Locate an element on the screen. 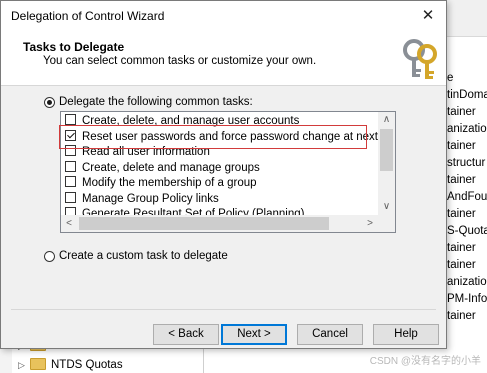 This screenshot has height=373, width=487. close-icon: ✕ is located at coordinates (428, 16).